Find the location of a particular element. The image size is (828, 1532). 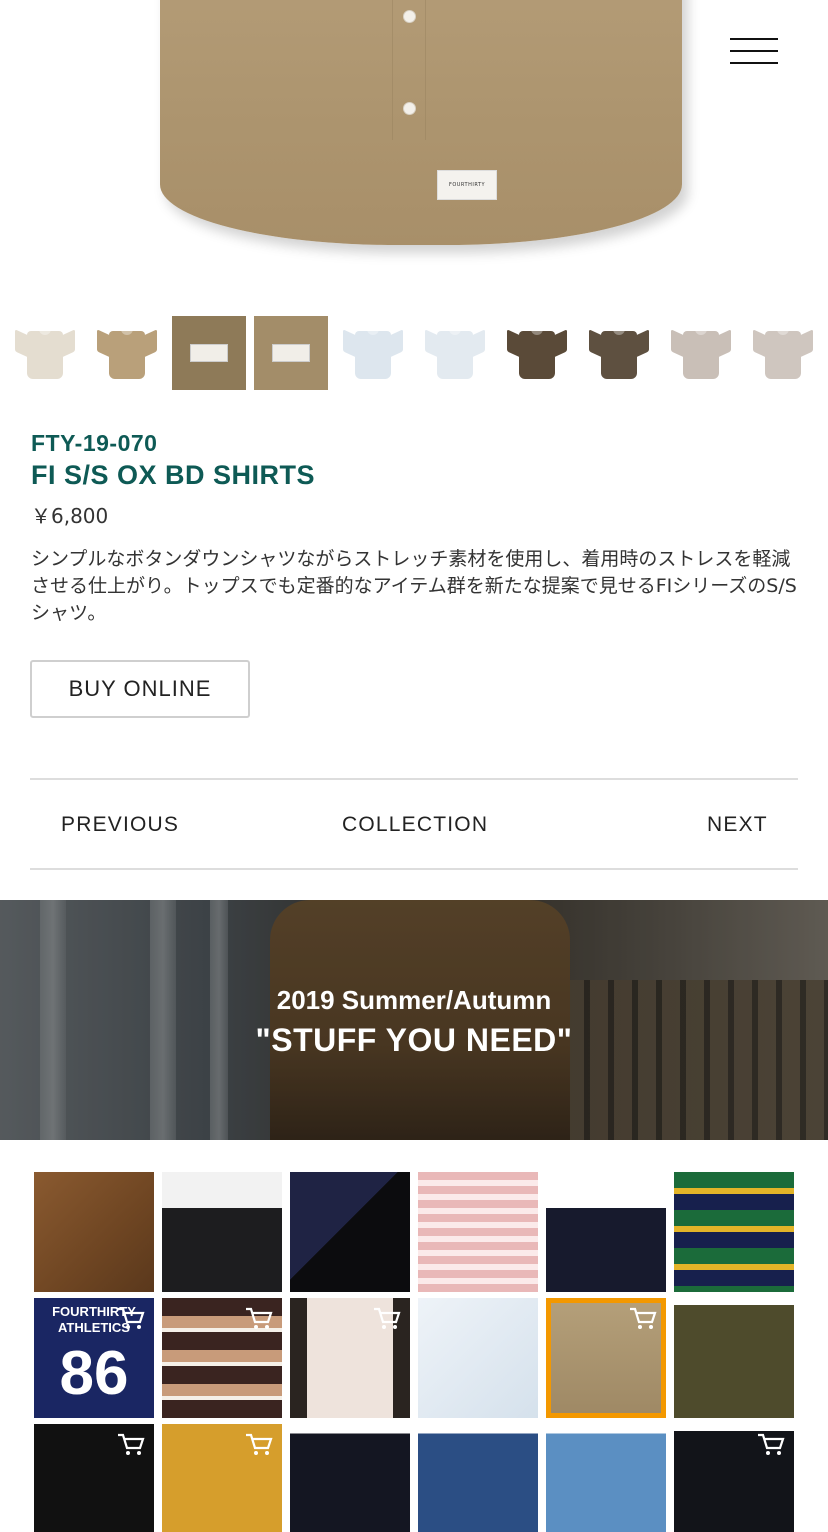

grid-item: FOURTHIRTY ATHLETICS 86 is located at coordinates (94, 1358).